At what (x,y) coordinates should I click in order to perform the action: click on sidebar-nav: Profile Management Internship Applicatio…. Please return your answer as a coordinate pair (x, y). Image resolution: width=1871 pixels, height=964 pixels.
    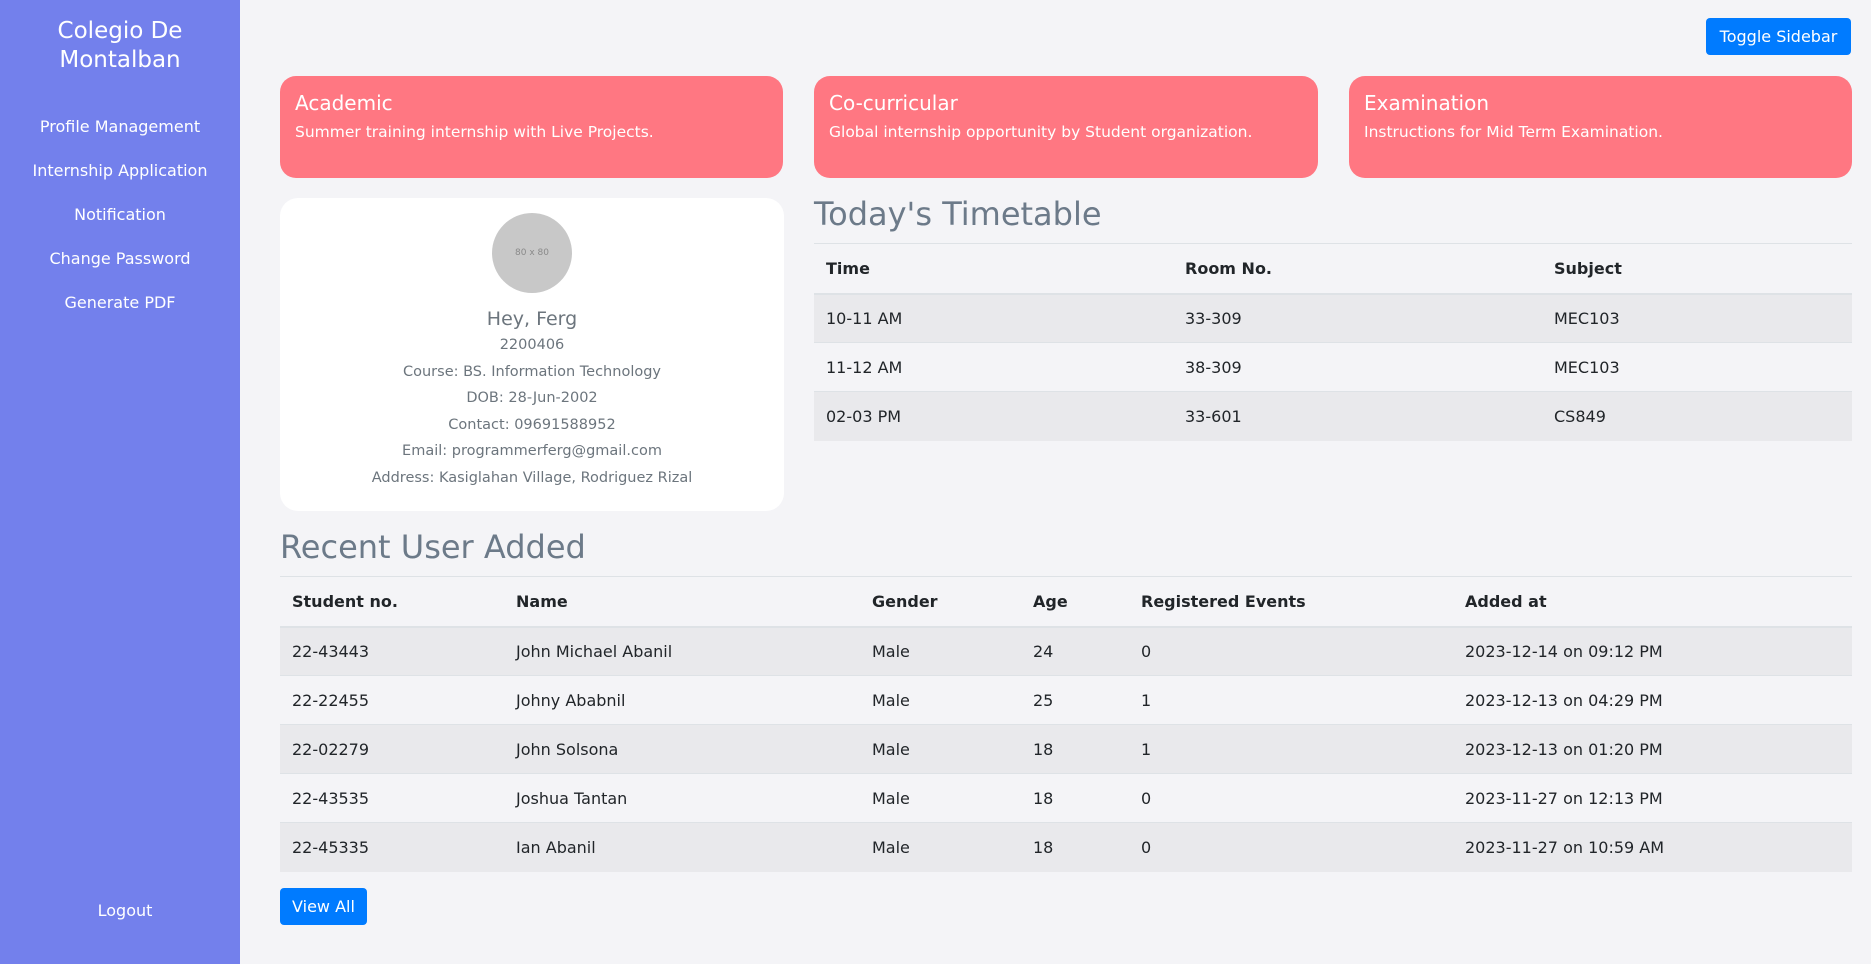
    Looking at the image, I should click on (120, 215).